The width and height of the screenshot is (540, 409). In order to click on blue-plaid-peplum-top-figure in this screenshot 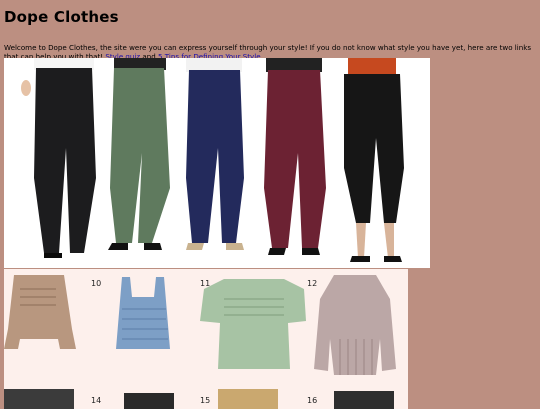, I will do `click(143, 313)`.